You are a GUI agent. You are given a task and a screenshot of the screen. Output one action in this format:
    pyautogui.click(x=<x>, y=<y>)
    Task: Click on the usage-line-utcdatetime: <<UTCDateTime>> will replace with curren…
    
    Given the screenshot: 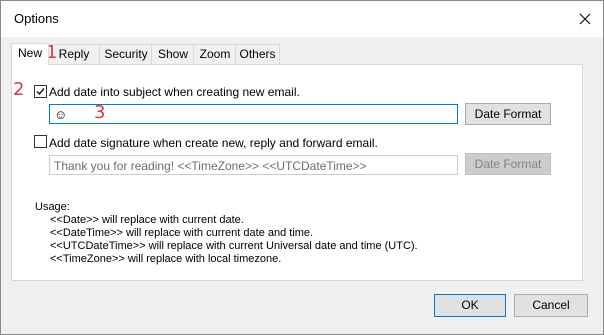 What is the action you would take?
    pyautogui.click(x=234, y=246)
    